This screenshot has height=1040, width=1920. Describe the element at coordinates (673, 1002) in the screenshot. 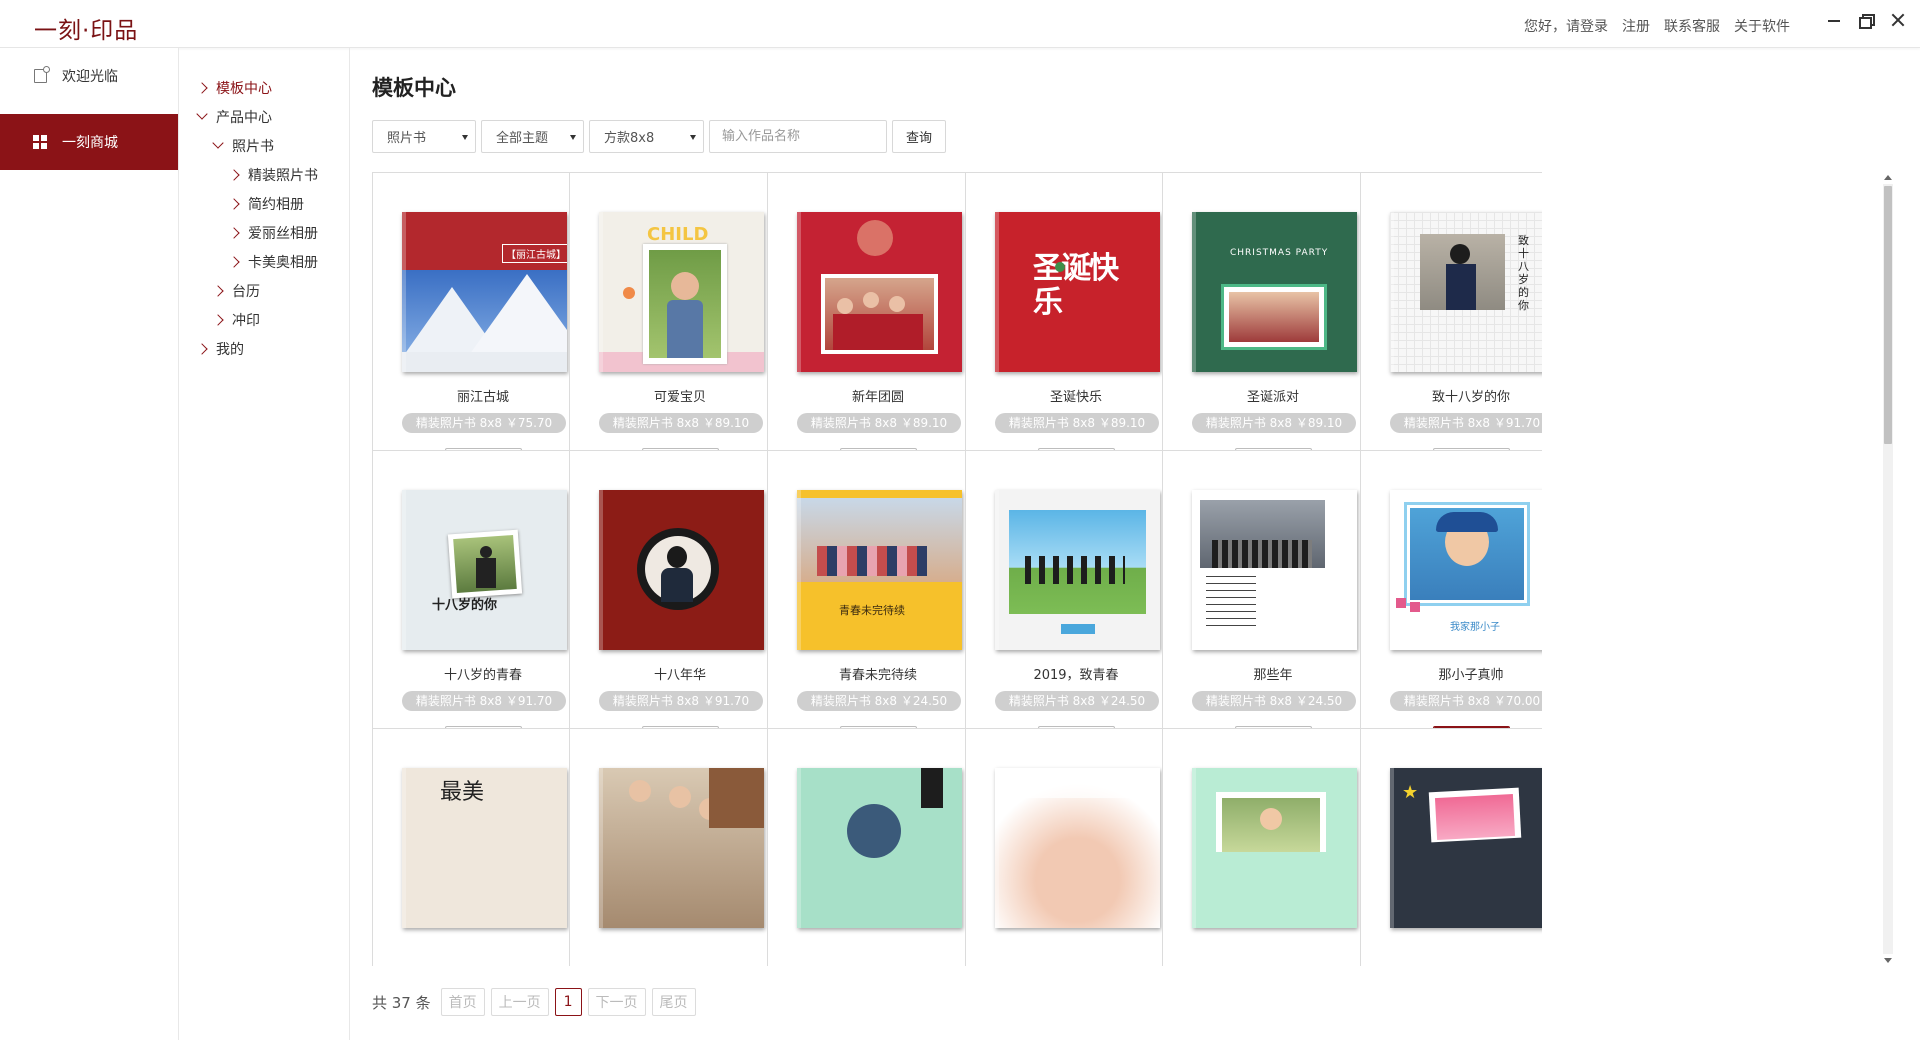

I see `last-page-button: 尾页` at that location.